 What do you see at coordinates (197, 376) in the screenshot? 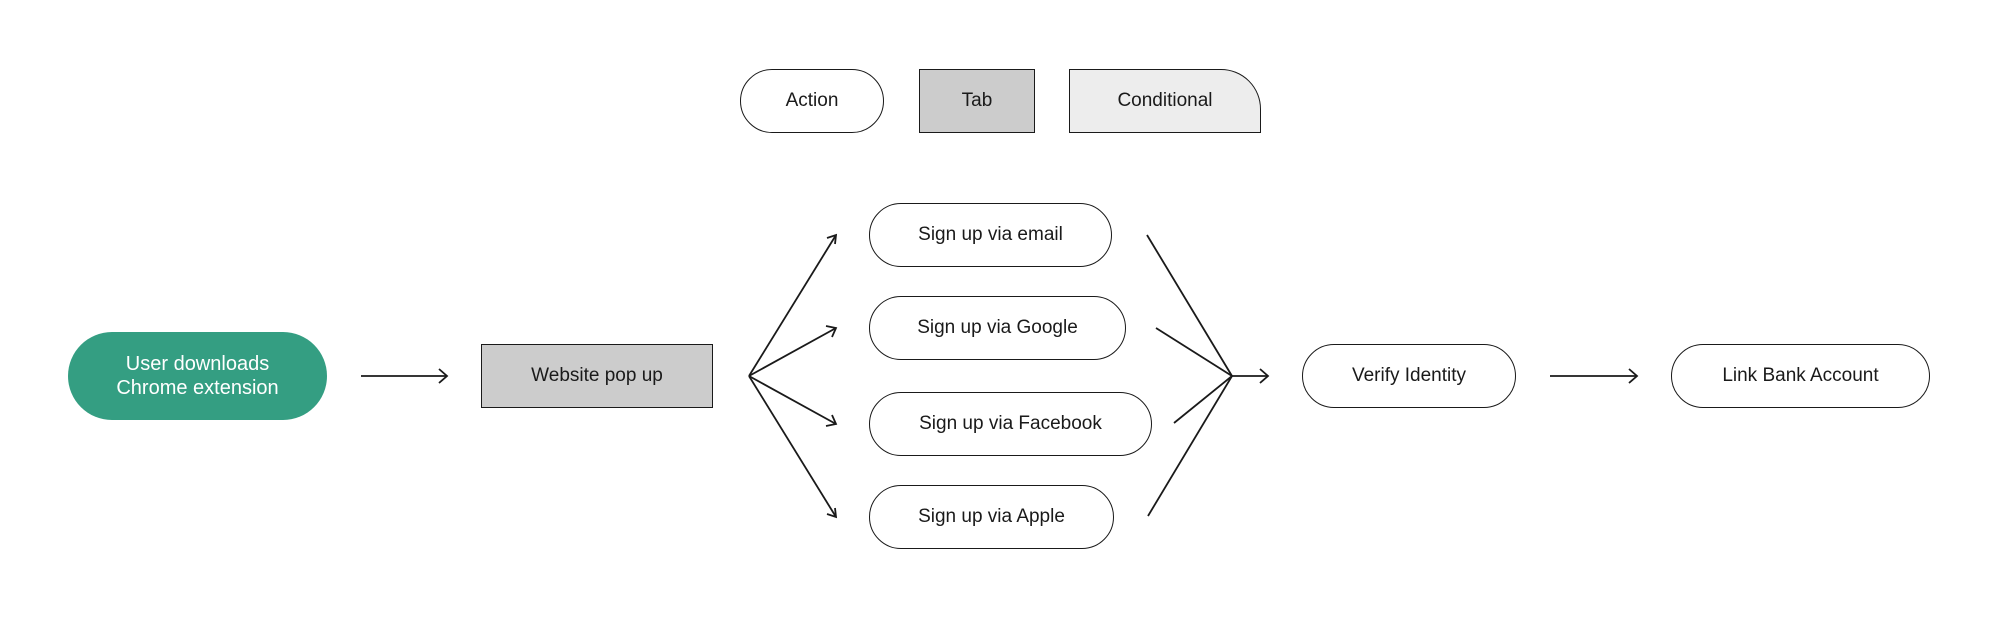
I see `start-node: User downloads Chrome extension` at bounding box center [197, 376].